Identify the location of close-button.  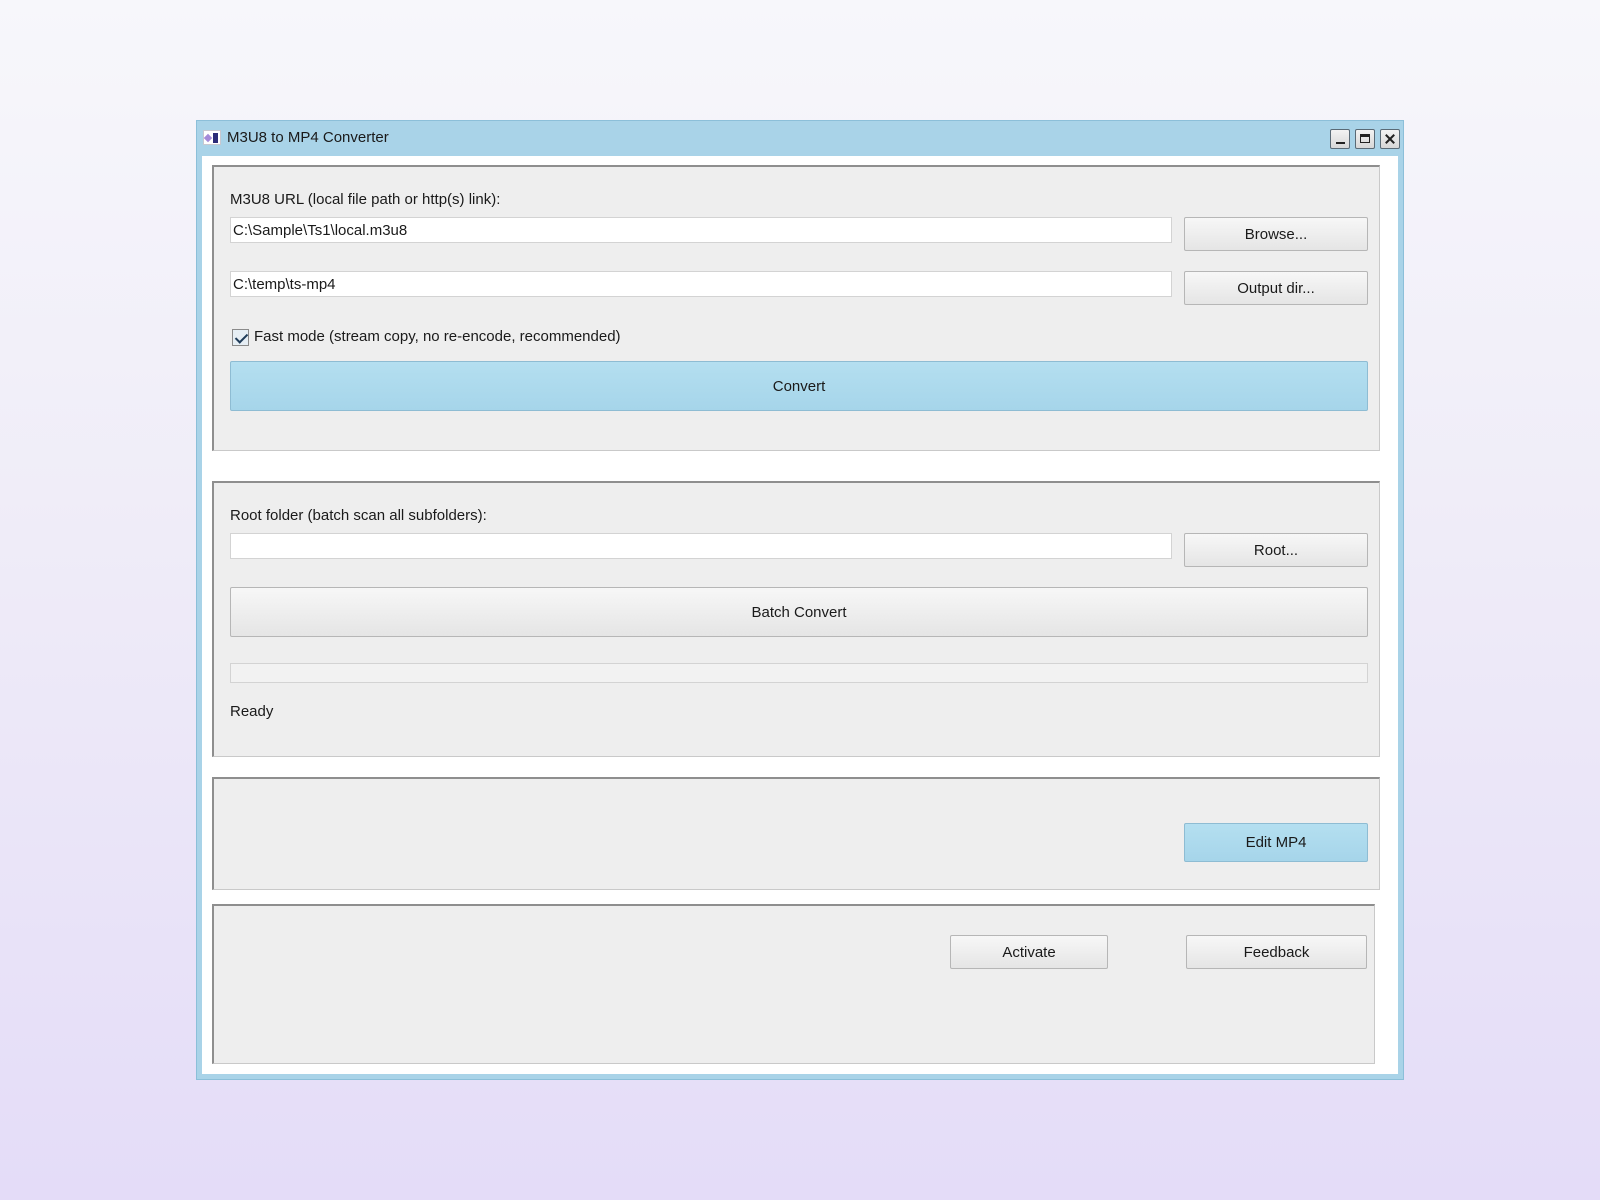
(1390, 139).